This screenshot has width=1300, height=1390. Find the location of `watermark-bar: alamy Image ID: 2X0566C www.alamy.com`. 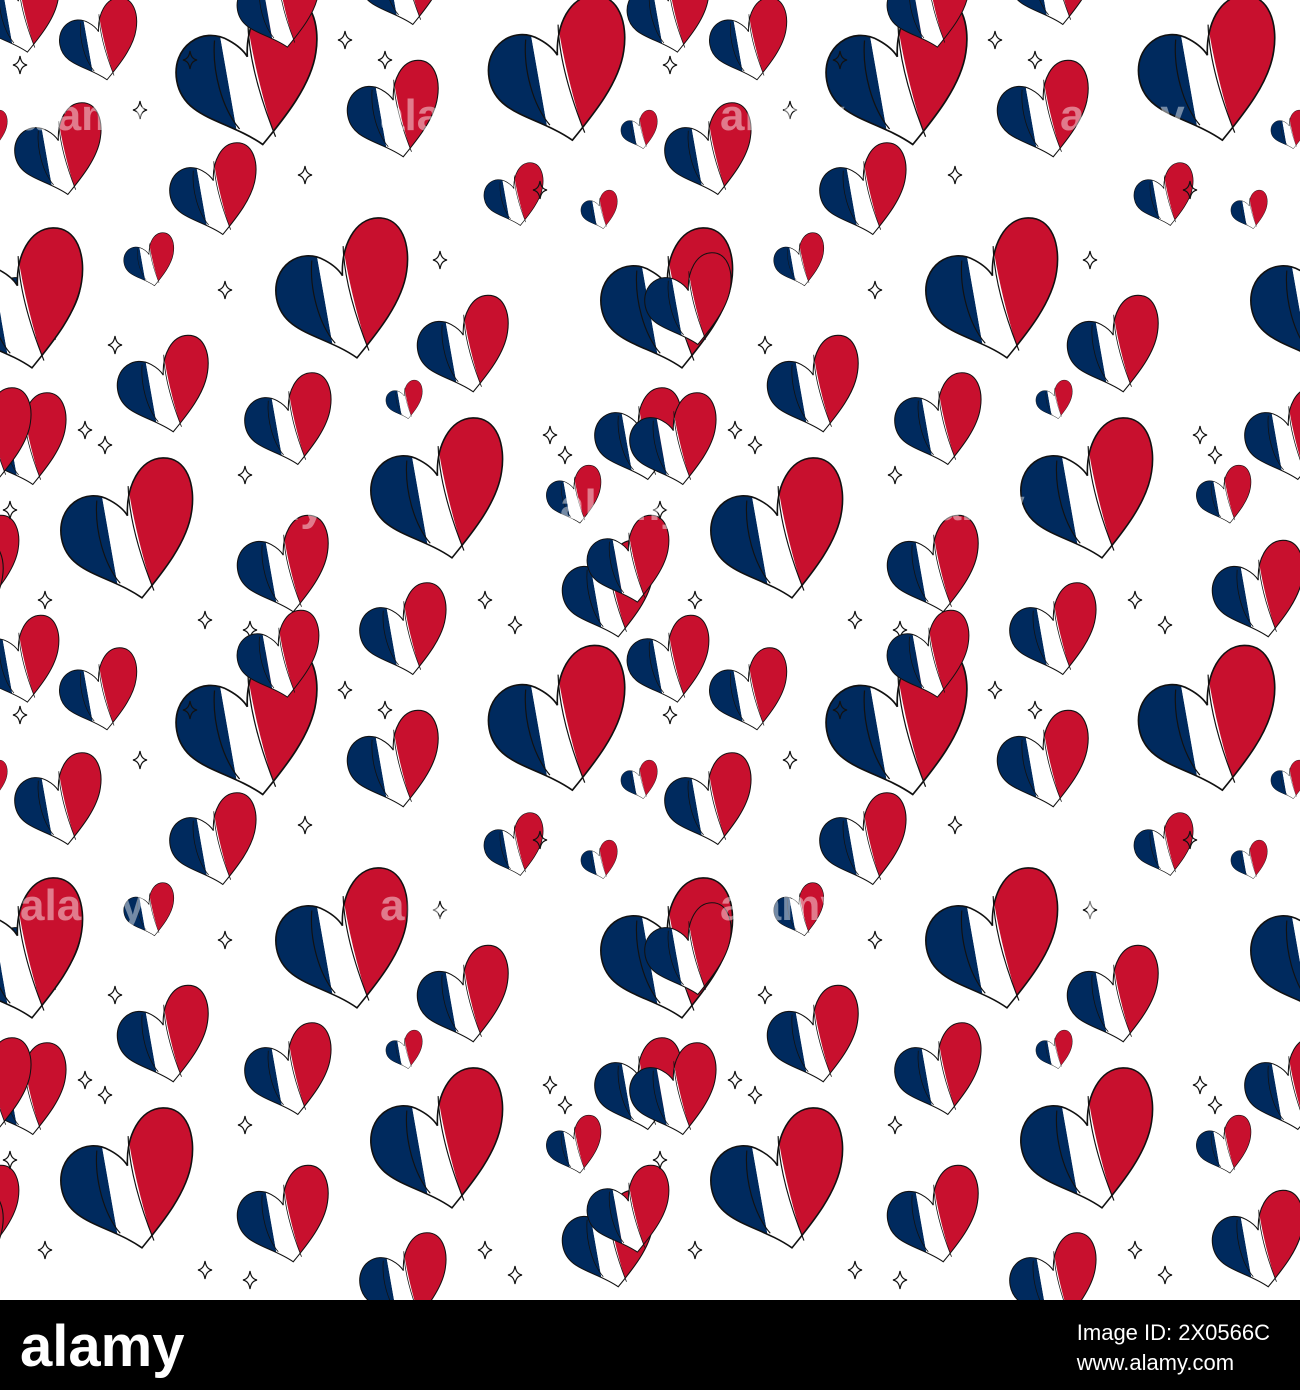

watermark-bar: alamy Image ID: 2X0566C www.alamy.com is located at coordinates (650, 1345).